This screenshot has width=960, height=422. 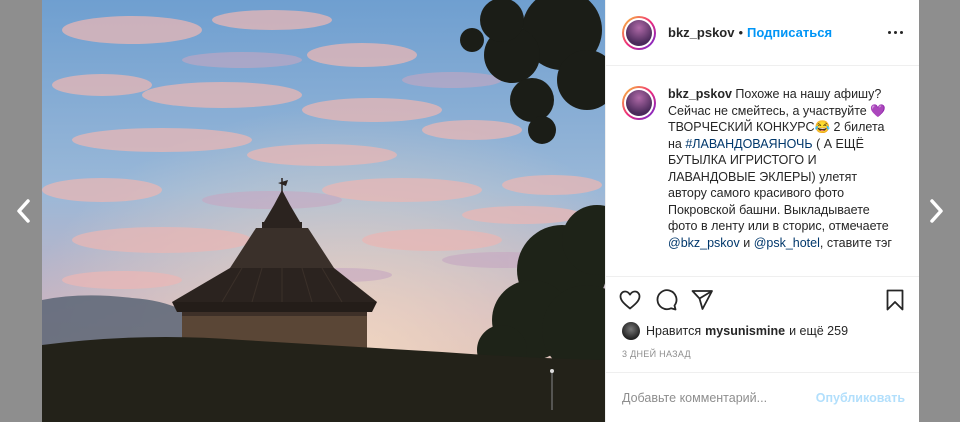 I want to click on share-button, so click(x=702, y=300).